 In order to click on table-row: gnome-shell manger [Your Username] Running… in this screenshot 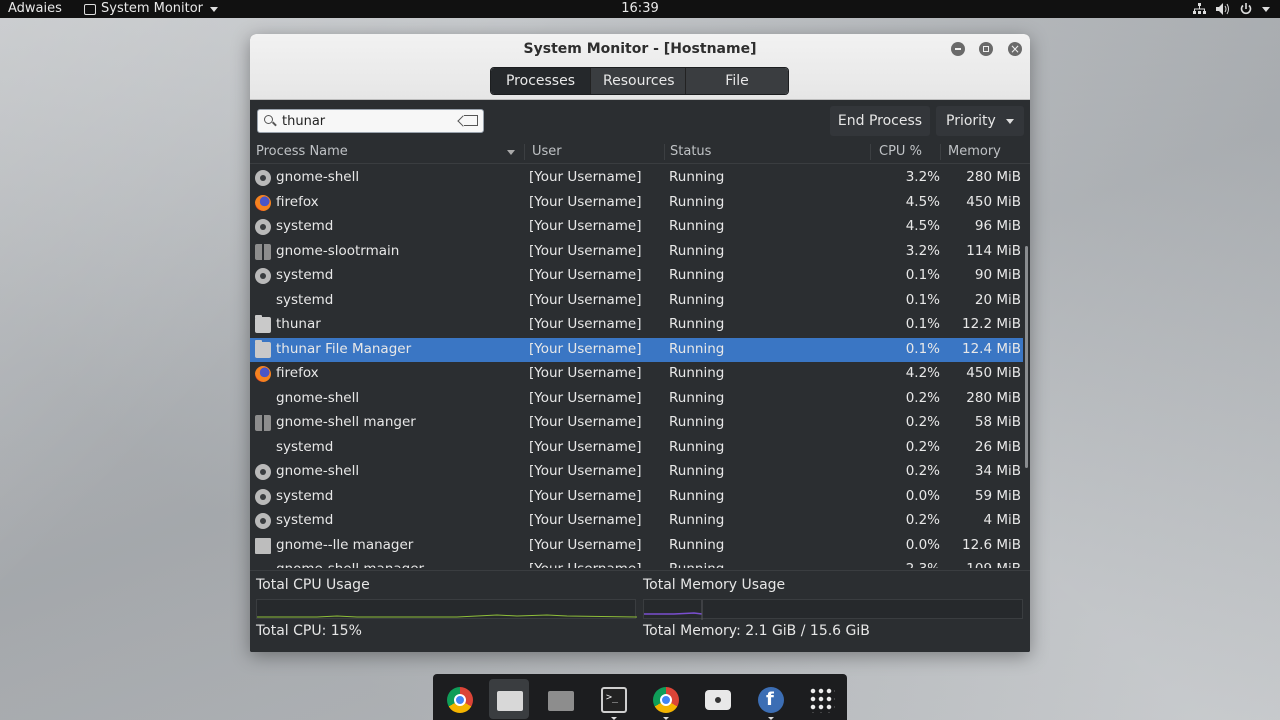, I will do `click(636, 423)`.